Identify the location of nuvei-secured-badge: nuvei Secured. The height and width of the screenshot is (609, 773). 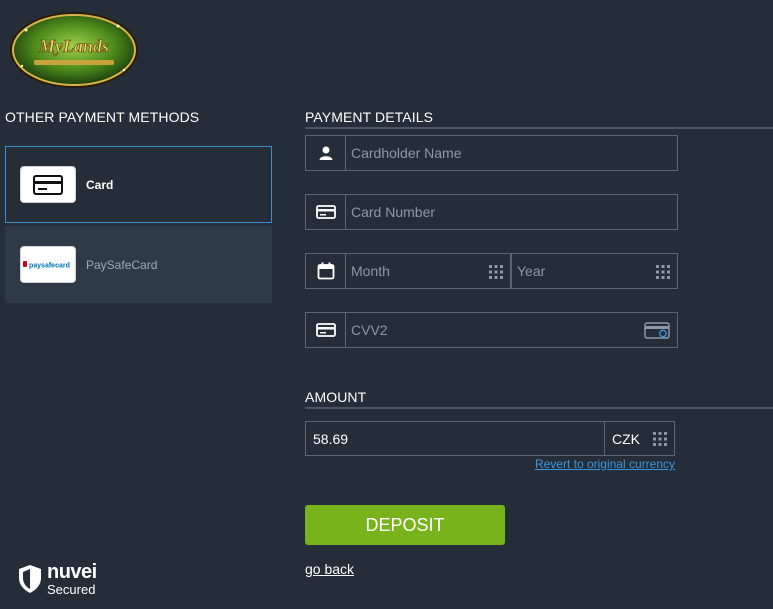
(57, 579).